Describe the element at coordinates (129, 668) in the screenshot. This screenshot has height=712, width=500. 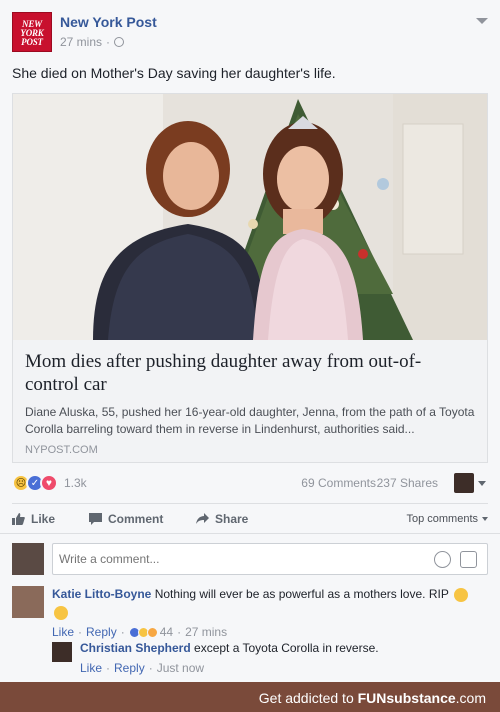
I see `reply-reply-link: Reply` at that location.